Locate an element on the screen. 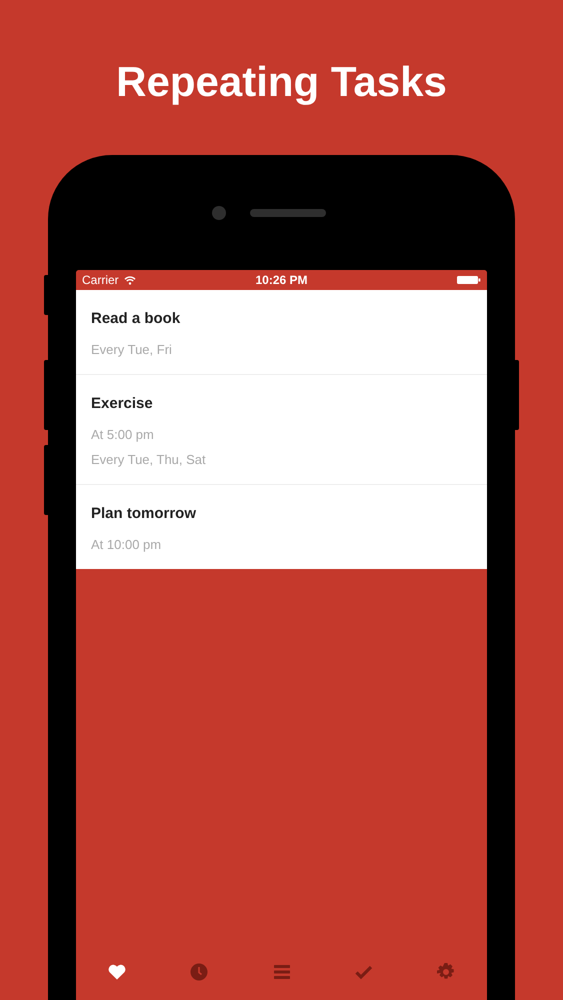  heart-icon is located at coordinates (117, 972).